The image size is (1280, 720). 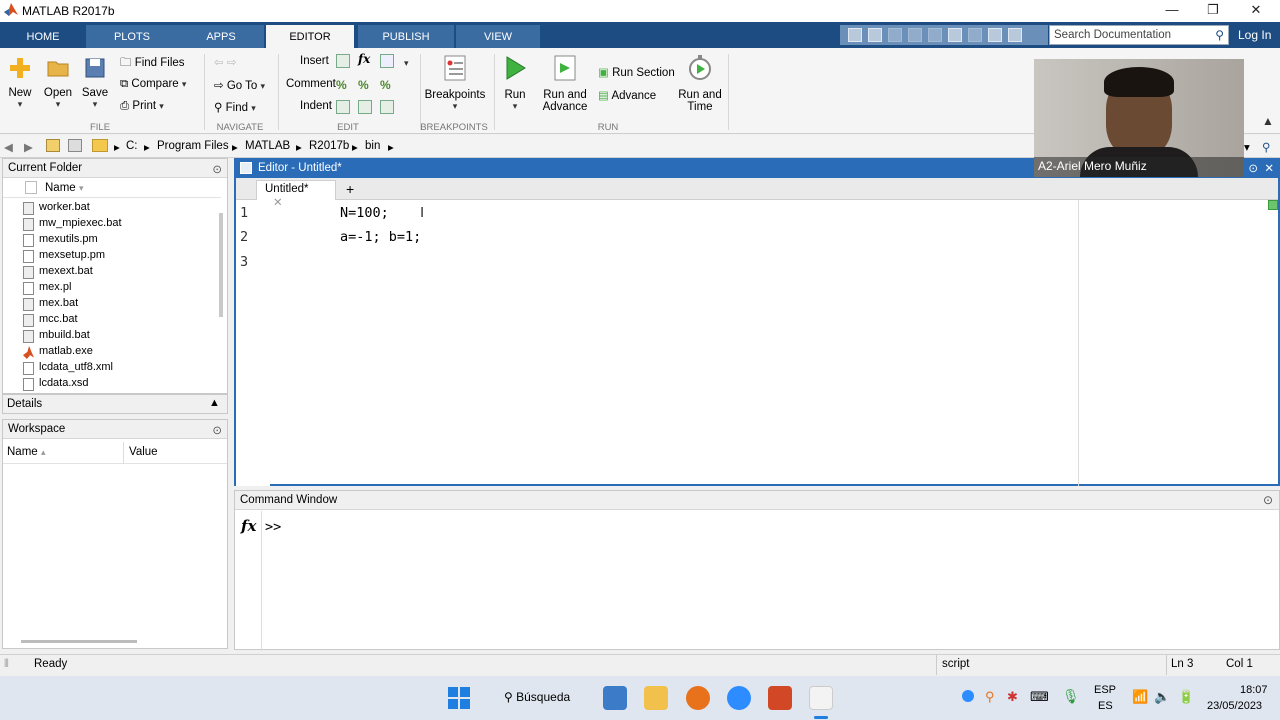 What do you see at coordinates (1012, 697) in the screenshot?
I see `tray-security-icon: ✱` at bounding box center [1012, 697].